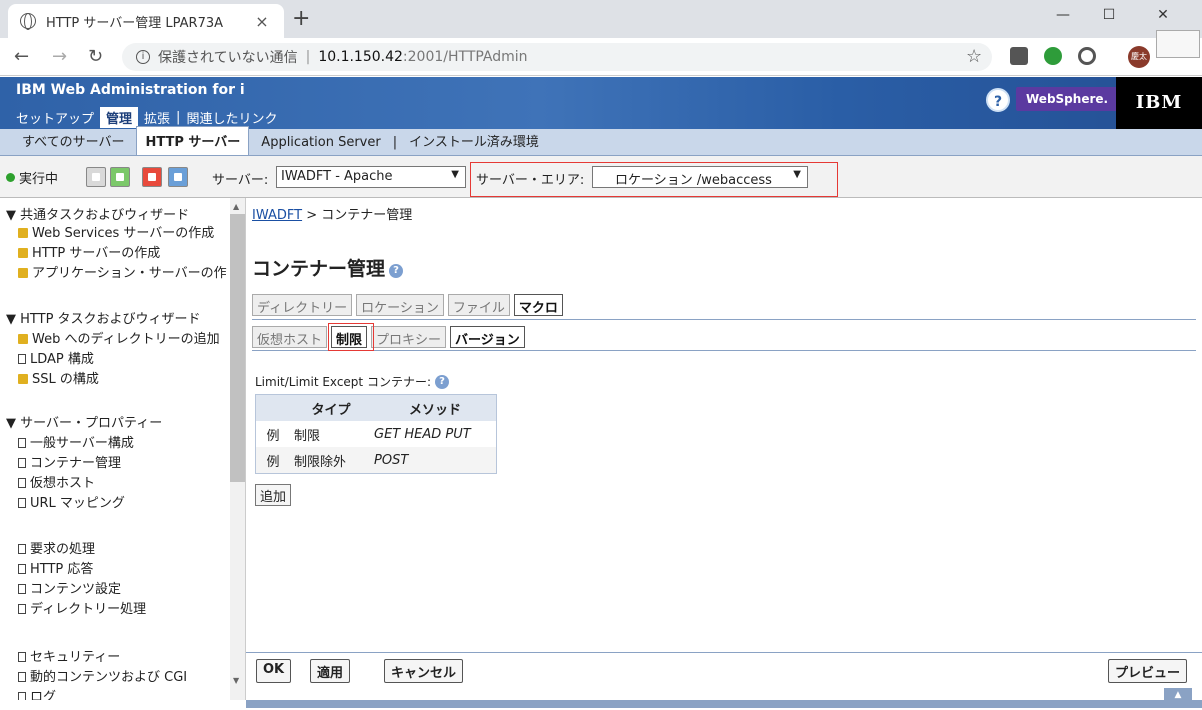 The height and width of the screenshot is (710, 1202). Describe the element at coordinates (55, 567) in the screenshot. I see `sidebar-item-http-response: HTTP 応答` at that location.